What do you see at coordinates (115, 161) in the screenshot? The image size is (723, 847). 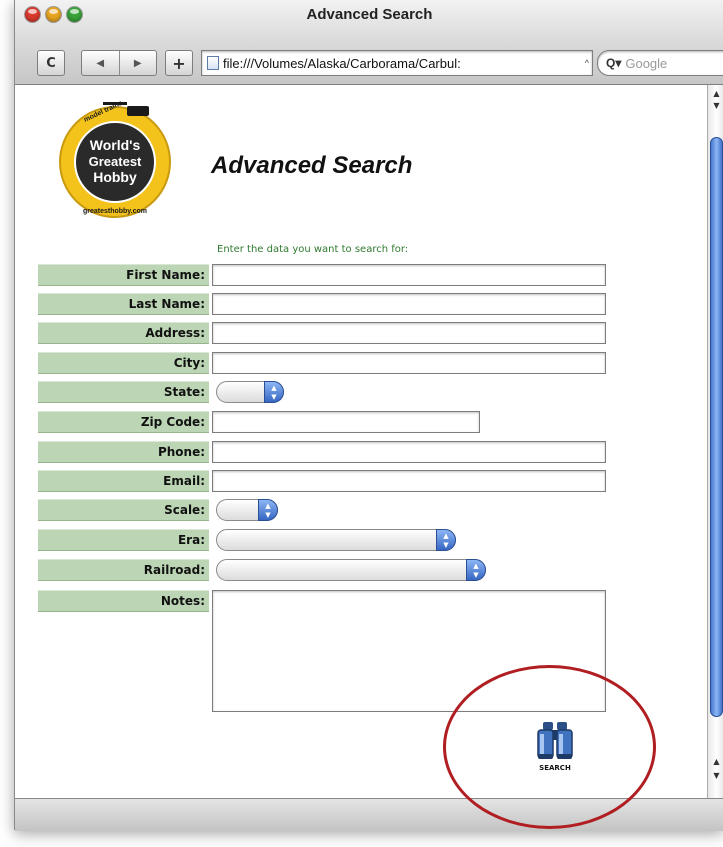 I see `logo-line-2: Greatest` at bounding box center [115, 161].